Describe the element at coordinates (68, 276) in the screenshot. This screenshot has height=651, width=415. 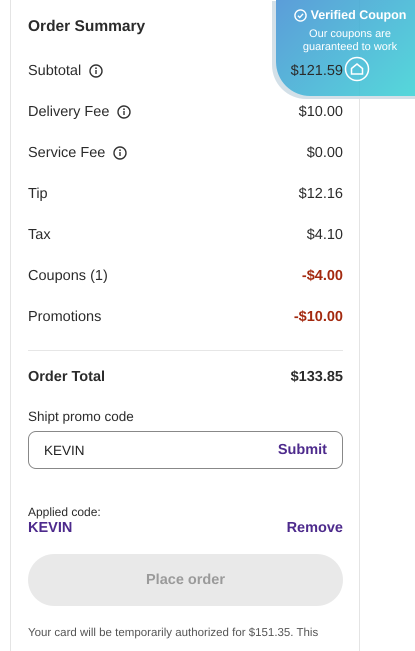
I see `row-label: Coupons (1)` at that location.